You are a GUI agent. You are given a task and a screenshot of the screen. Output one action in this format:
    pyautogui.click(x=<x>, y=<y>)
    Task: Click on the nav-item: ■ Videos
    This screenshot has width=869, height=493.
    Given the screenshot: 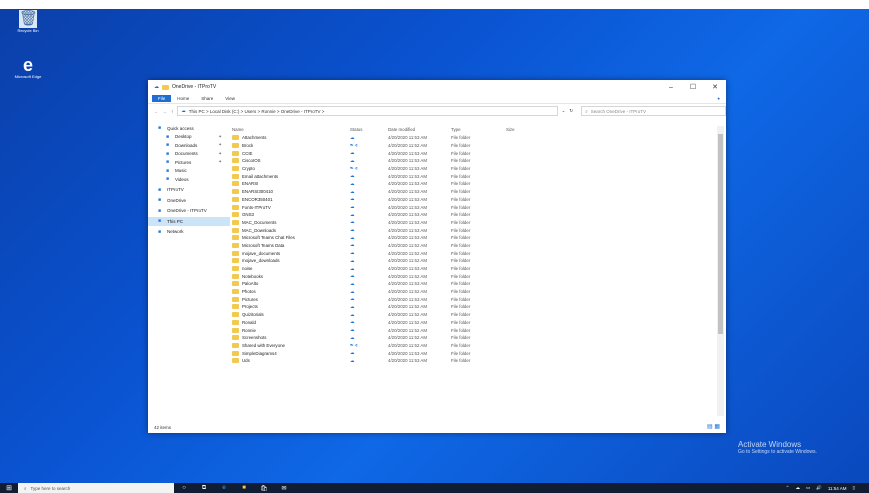 What is the action you would take?
    pyautogui.click(x=189, y=179)
    